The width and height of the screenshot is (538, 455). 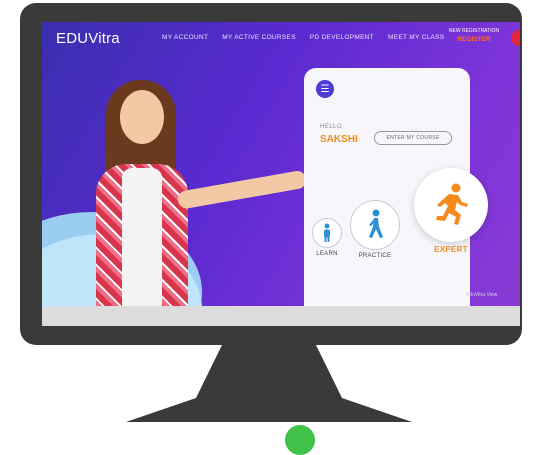 I want to click on user-name: SAKSHI, so click(x=339, y=139).